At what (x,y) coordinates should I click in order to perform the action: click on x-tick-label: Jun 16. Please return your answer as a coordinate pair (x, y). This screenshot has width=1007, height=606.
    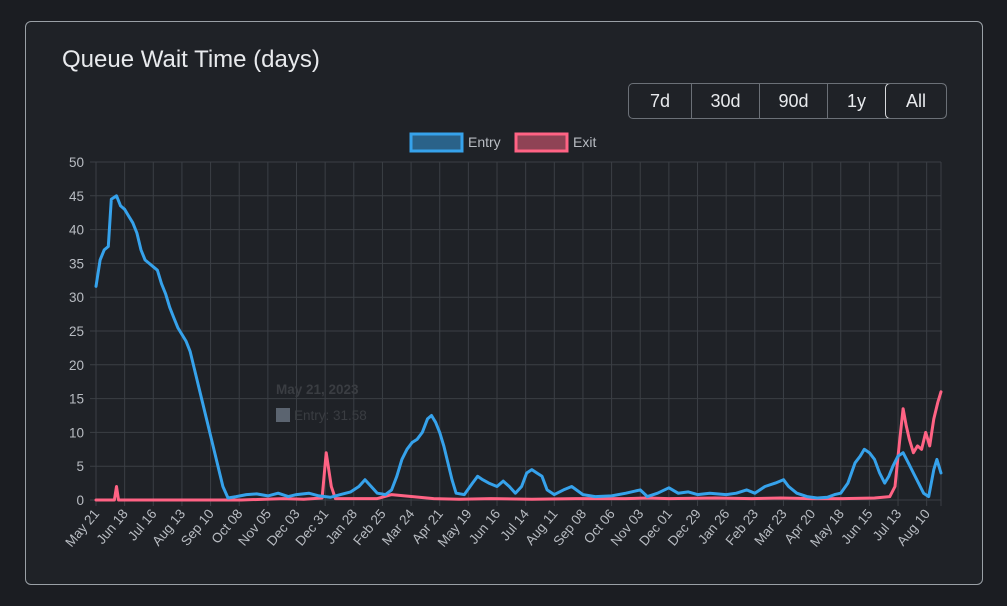
    Looking at the image, I should click on (485, 526).